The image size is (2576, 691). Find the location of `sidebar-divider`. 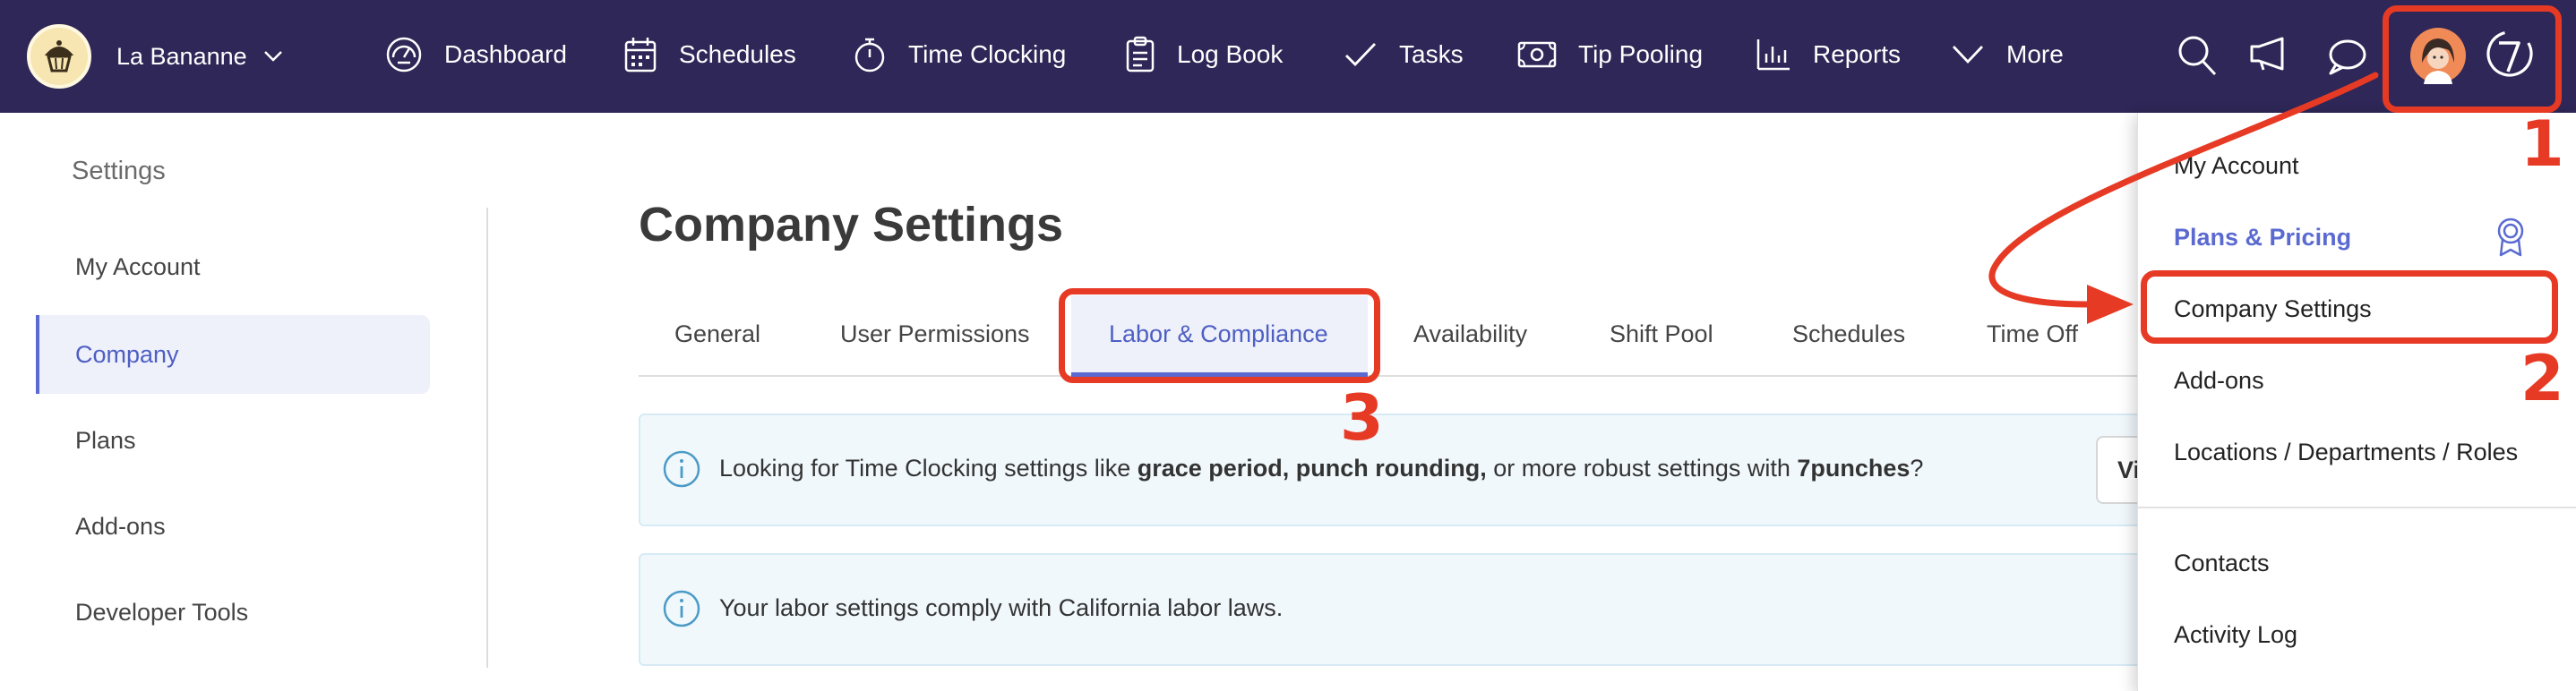

sidebar-divider is located at coordinates (487, 438).